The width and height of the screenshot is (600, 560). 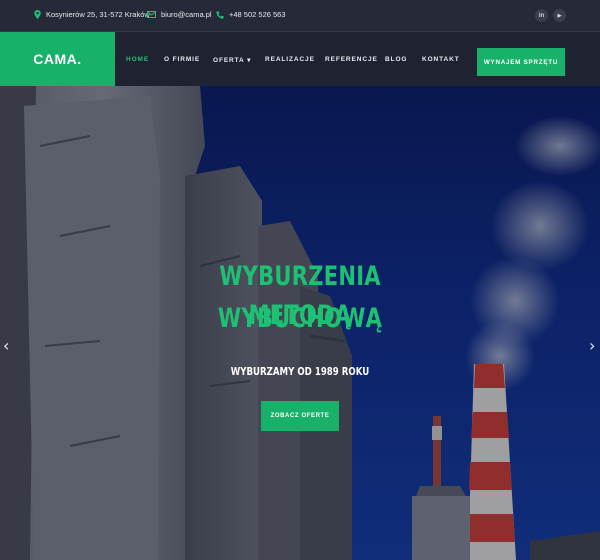 What do you see at coordinates (290, 59) in the screenshot?
I see `nav-item-realizacje: REALIZACJE` at bounding box center [290, 59].